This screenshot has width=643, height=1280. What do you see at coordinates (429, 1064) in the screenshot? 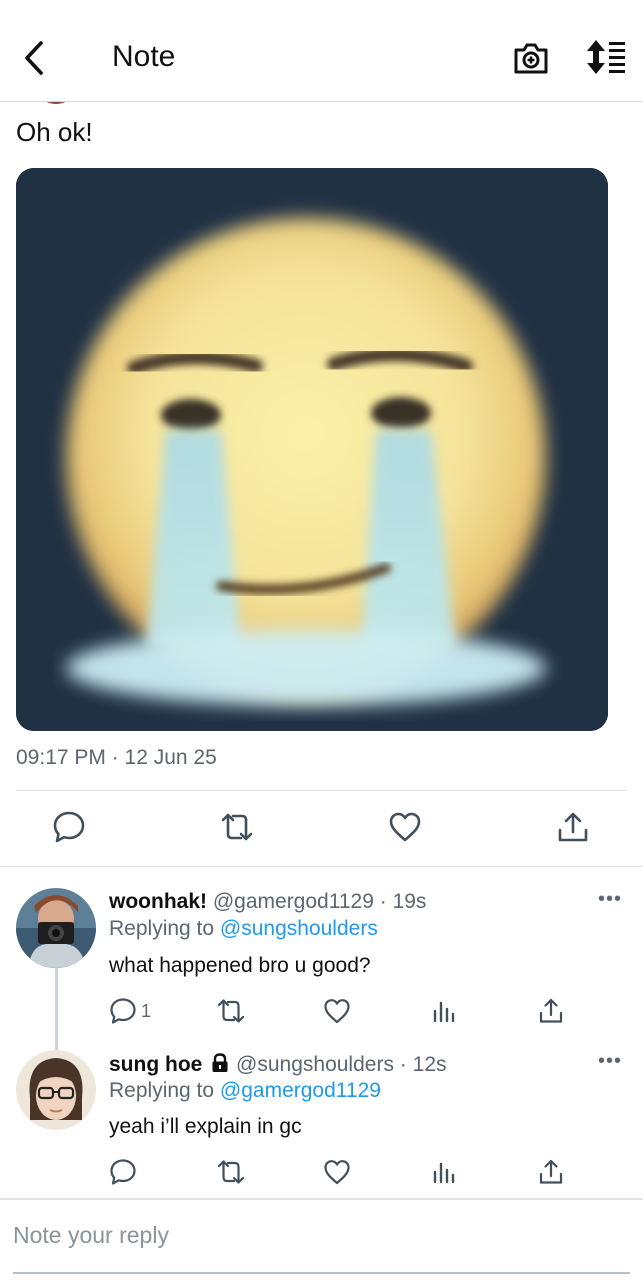
I see `reply-time: 12s` at bounding box center [429, 1064].